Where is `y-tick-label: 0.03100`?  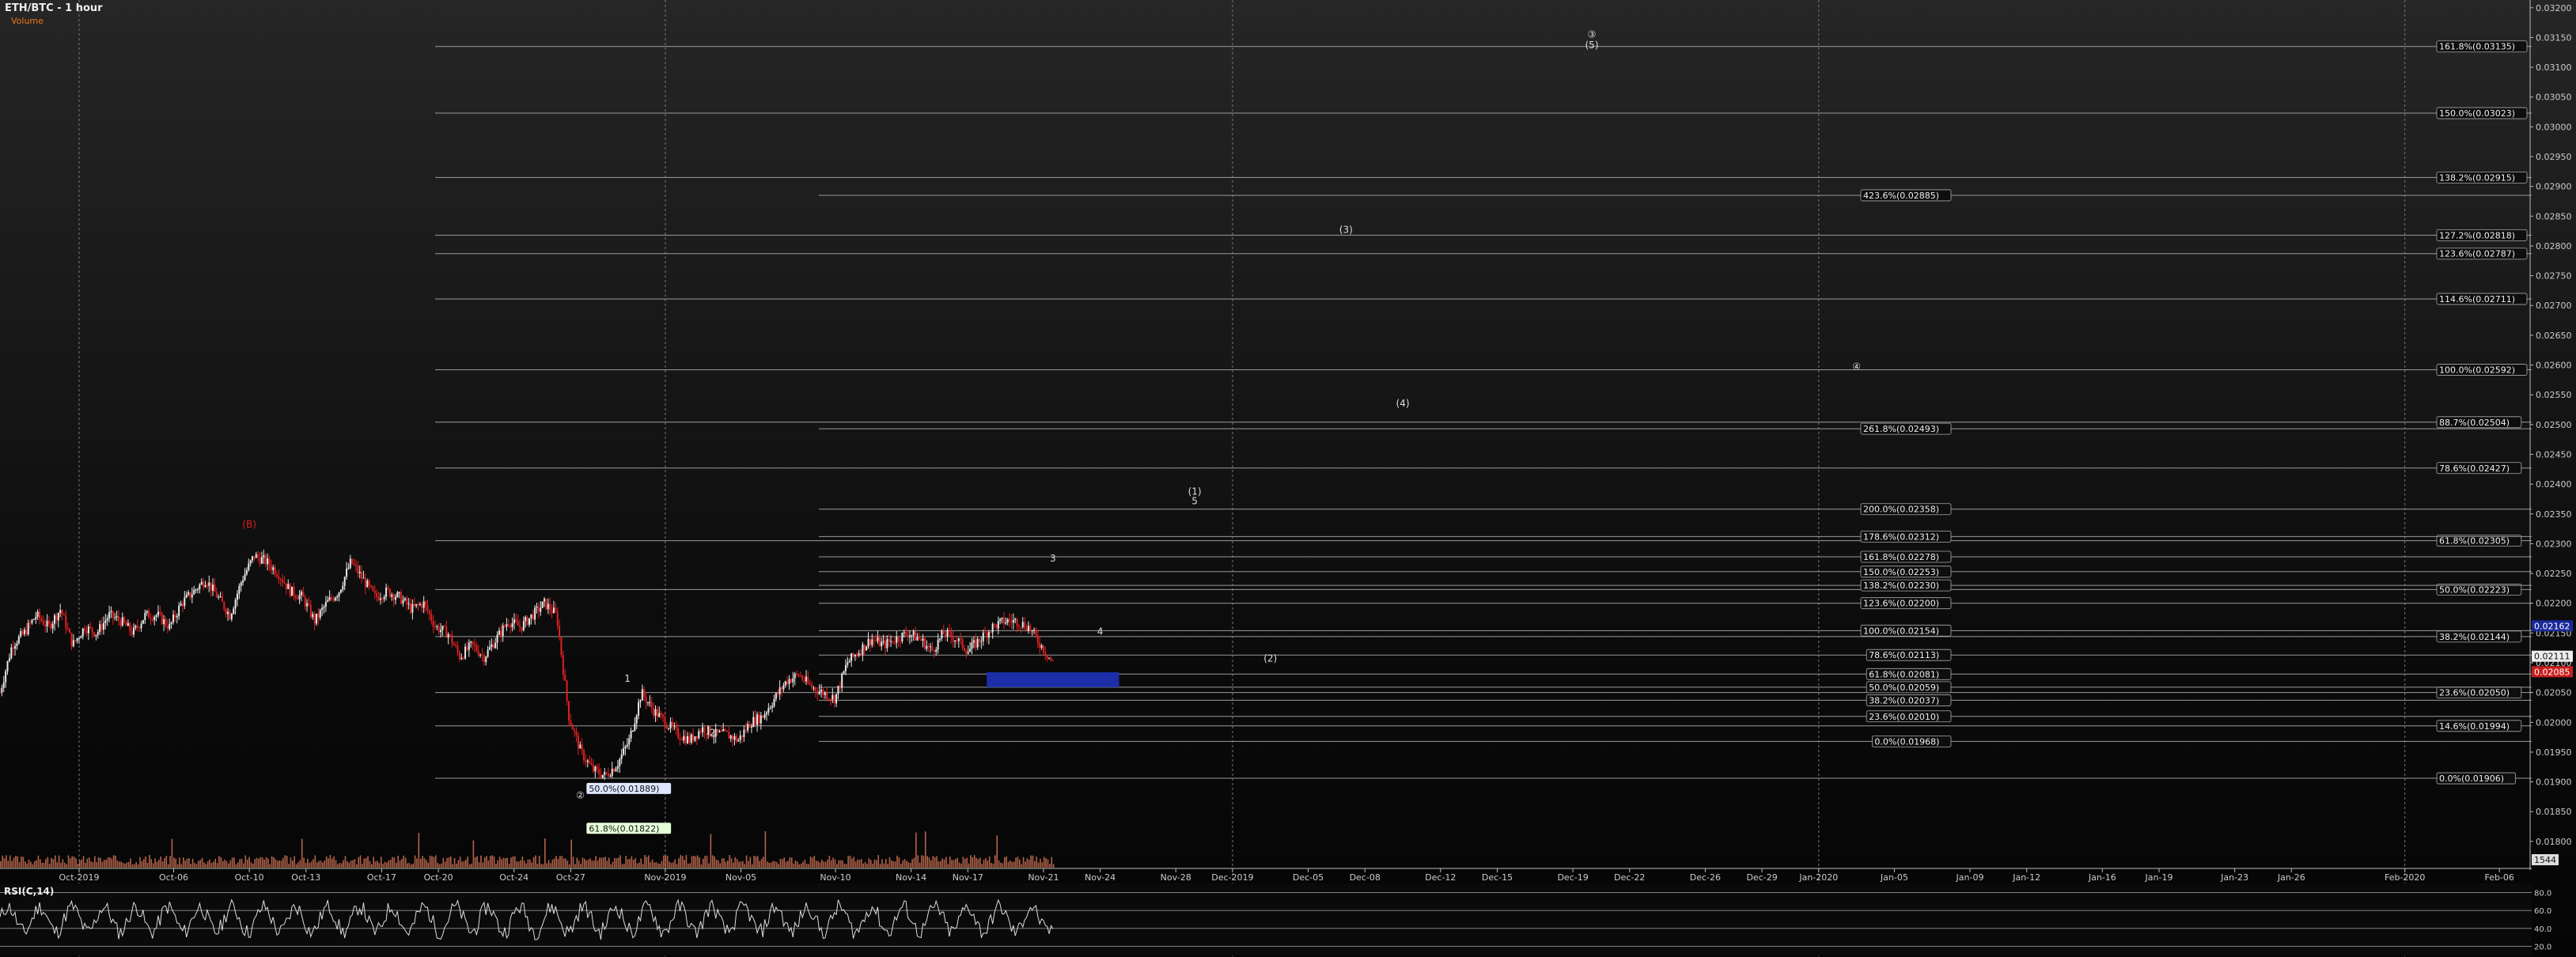
y-tick-label: 0.03100 is located at coordinates (2554, 67).